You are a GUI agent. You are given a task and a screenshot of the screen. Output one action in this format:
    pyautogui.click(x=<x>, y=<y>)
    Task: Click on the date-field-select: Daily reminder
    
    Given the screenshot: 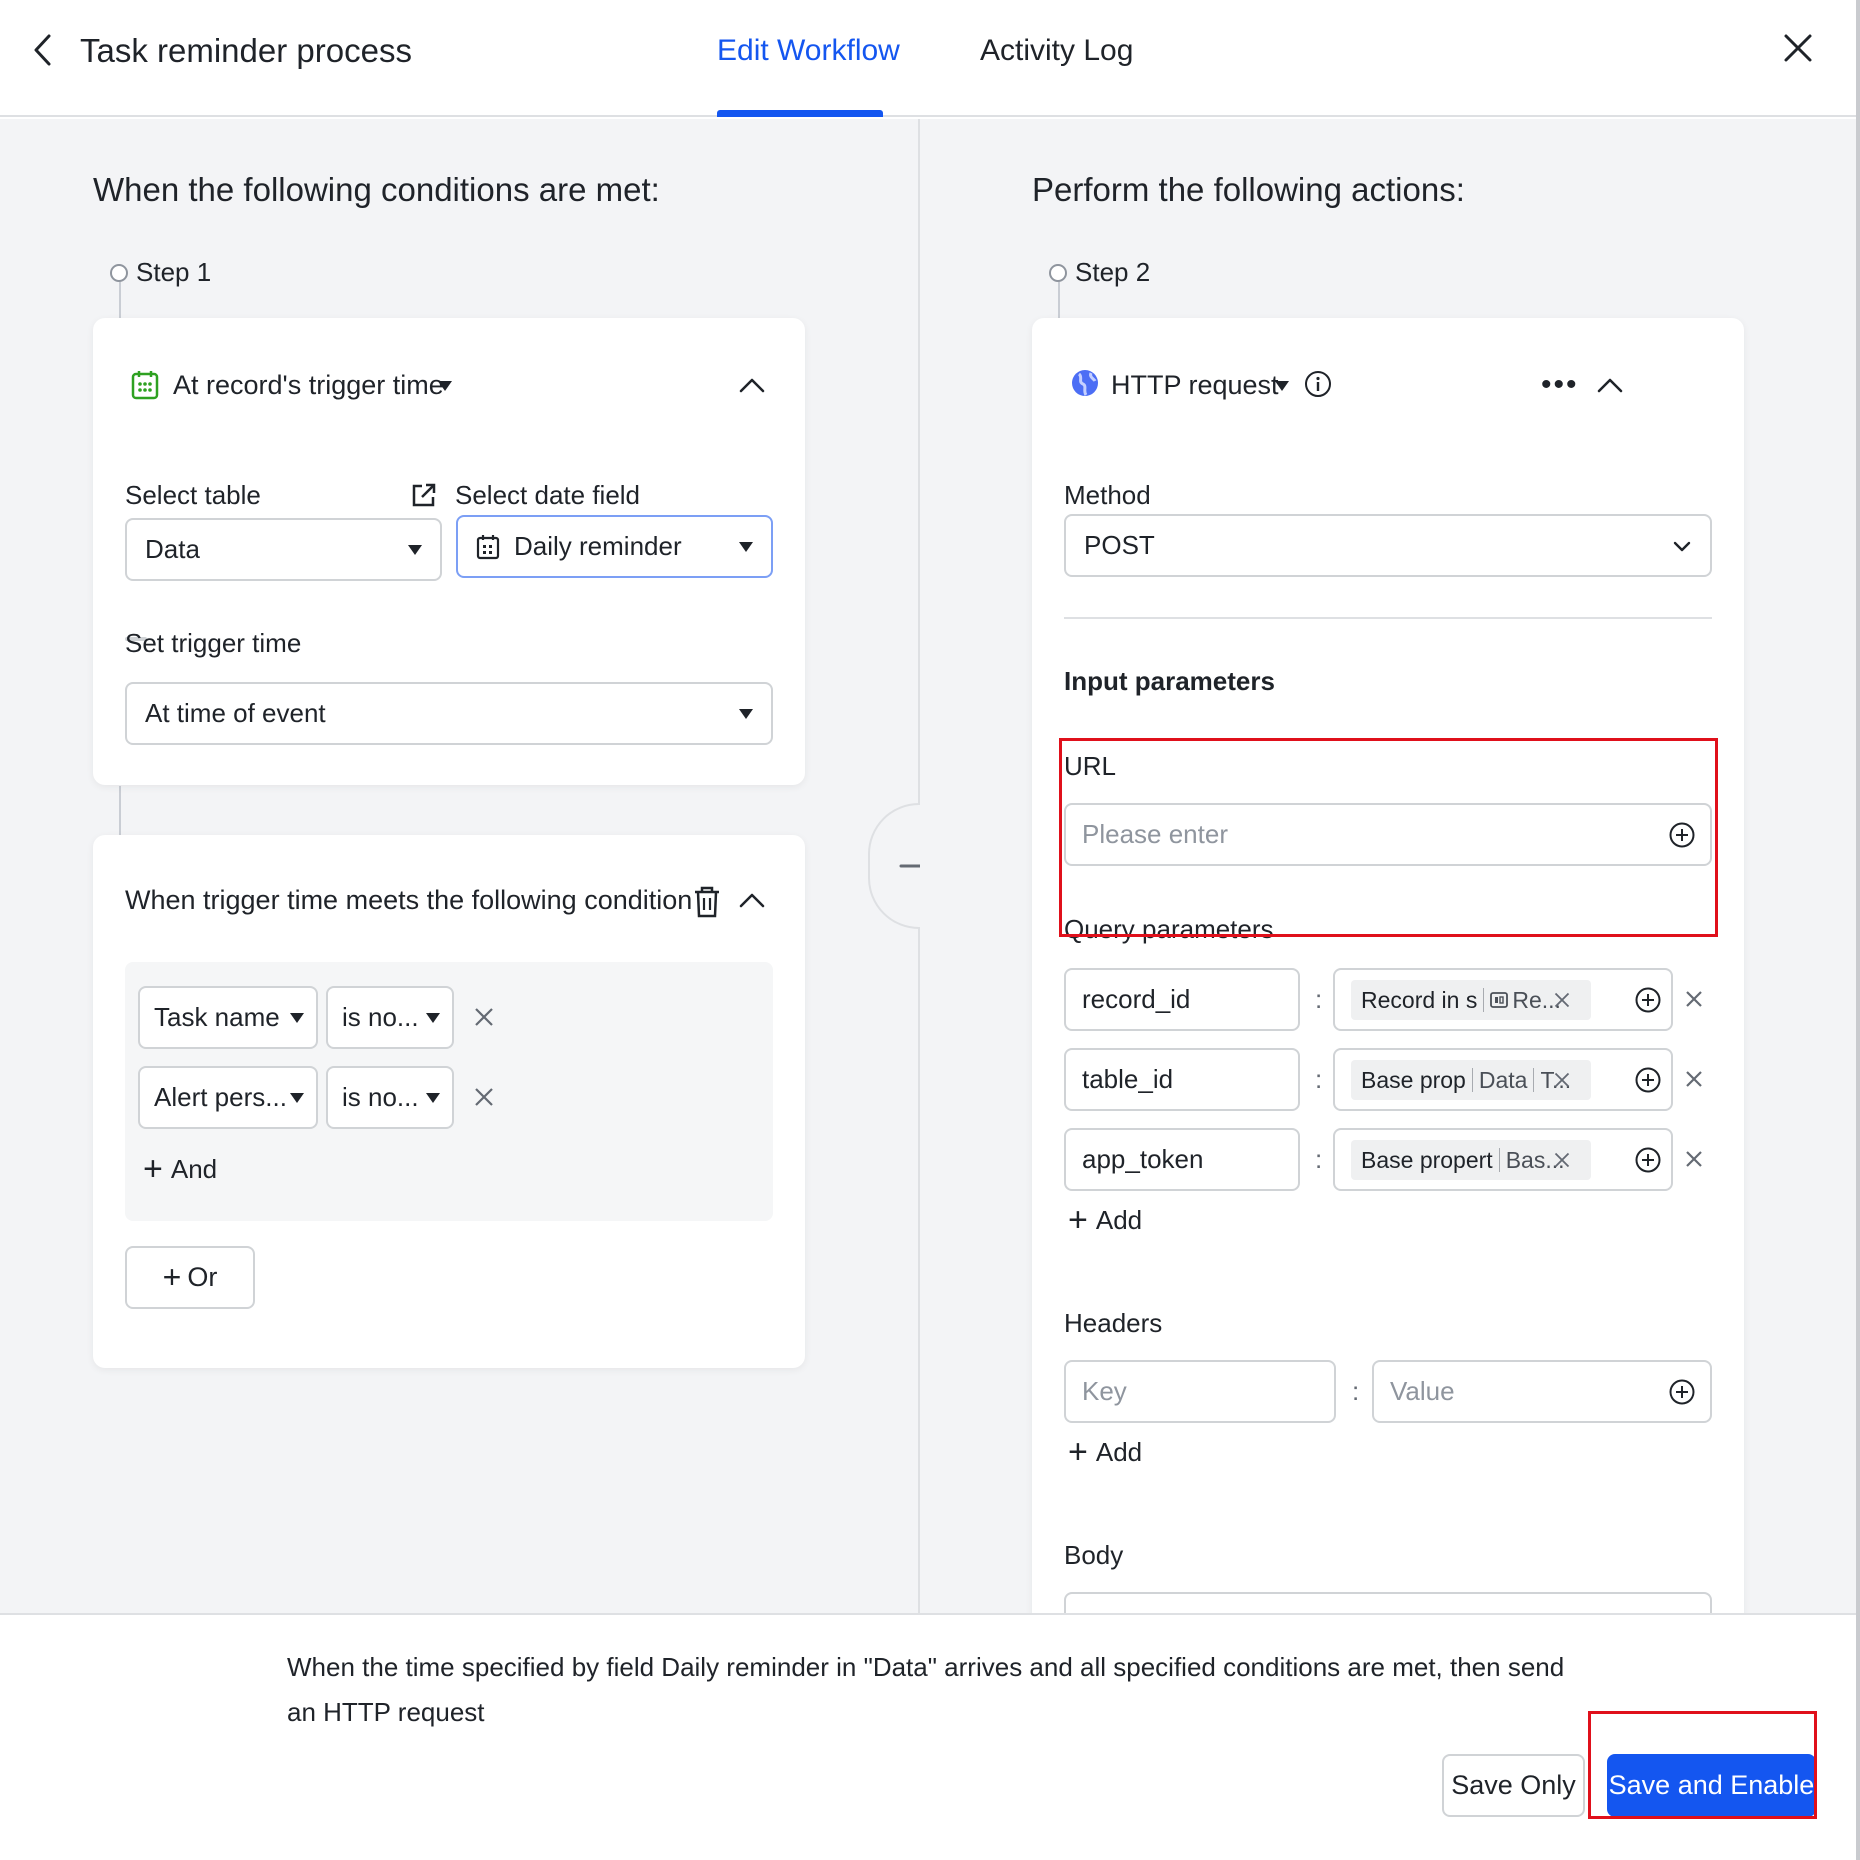 What is the action you would take?
    pyautogui.click(x=614, y=546)
    